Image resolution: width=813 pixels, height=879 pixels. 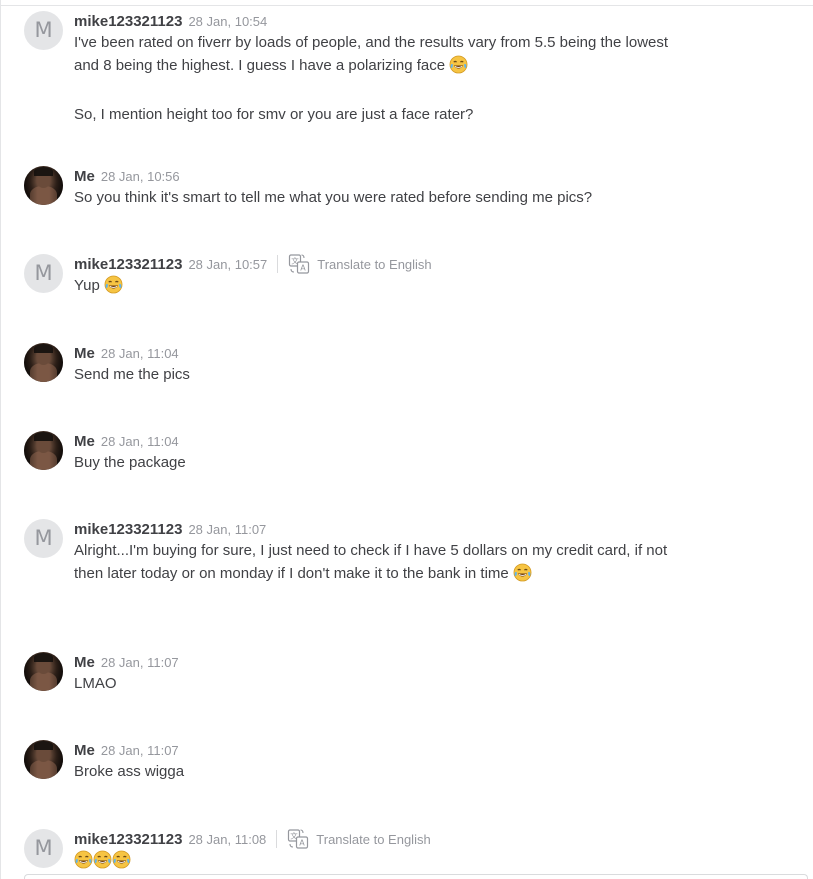 I want to click on message-timestamp: 28 Jan, 10:56, so click(x=140, y=176).